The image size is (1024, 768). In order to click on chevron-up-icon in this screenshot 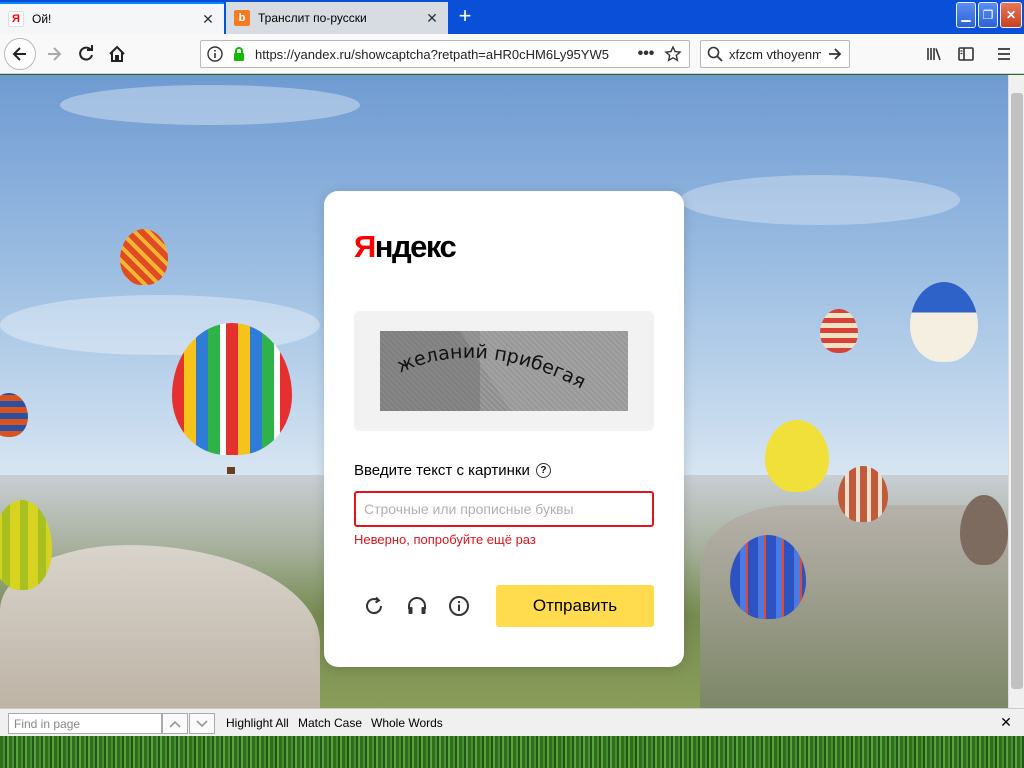, I will do `click(175, 724)`.